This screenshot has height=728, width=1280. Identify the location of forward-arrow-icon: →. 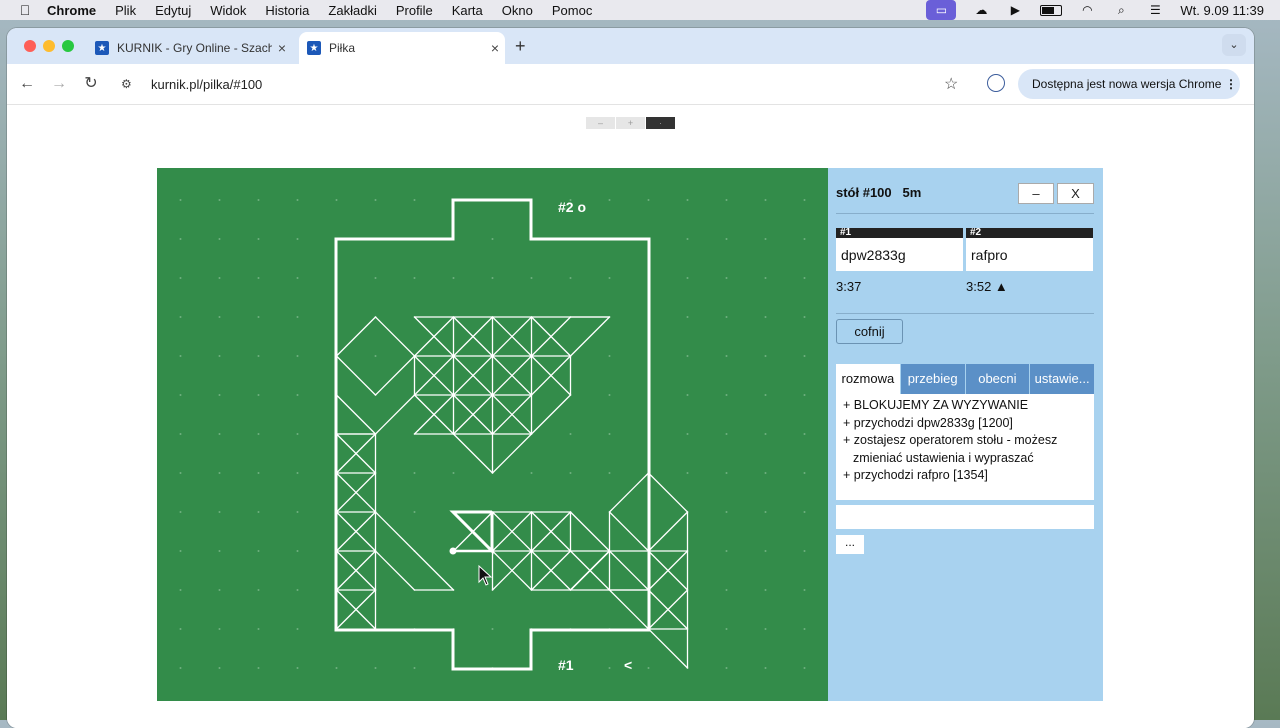
(59, 84).